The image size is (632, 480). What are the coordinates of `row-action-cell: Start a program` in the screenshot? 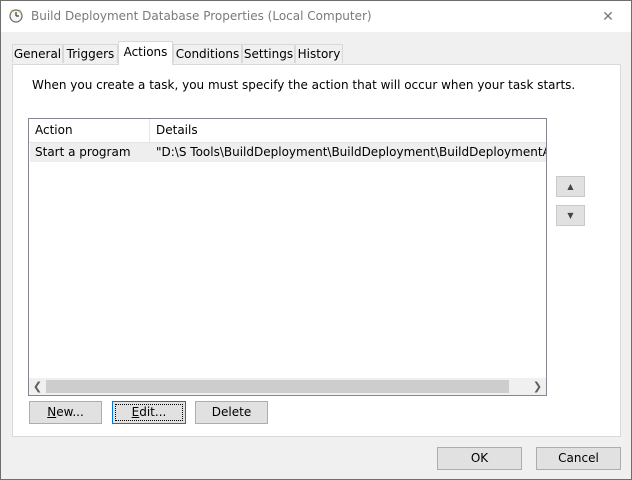 It's located at (83, 152).